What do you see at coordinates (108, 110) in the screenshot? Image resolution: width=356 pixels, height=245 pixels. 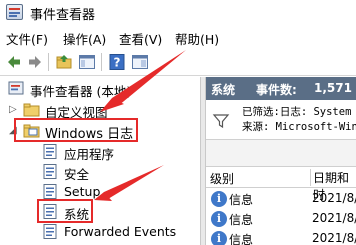 I see `tree-item-custom-views: 自定义视图` at bounding box center [108, 110].